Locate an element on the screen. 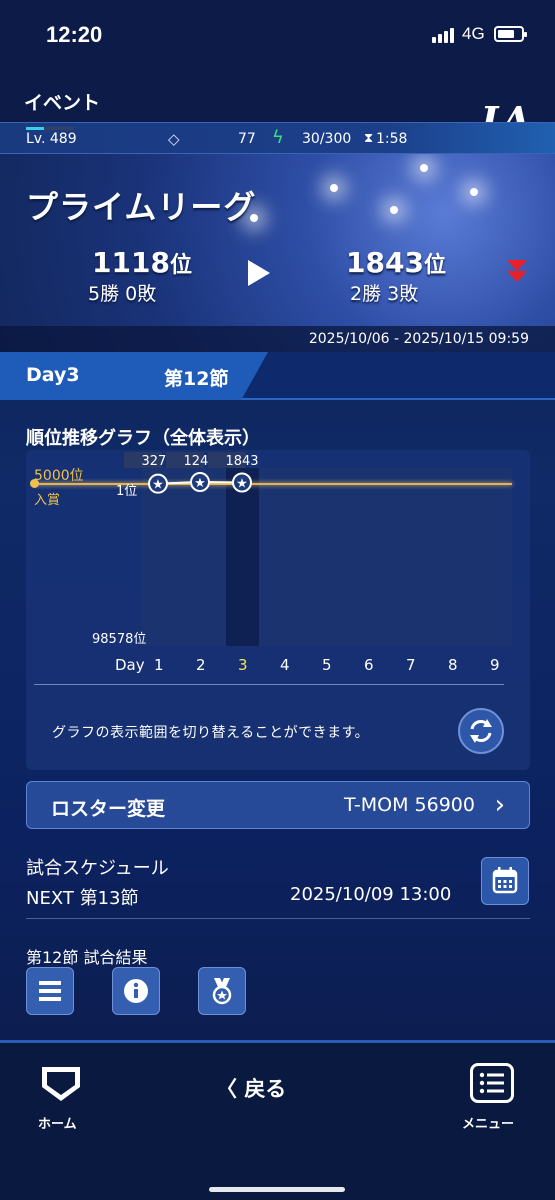  day-tick: 2 is located at coordinates (201, 665).